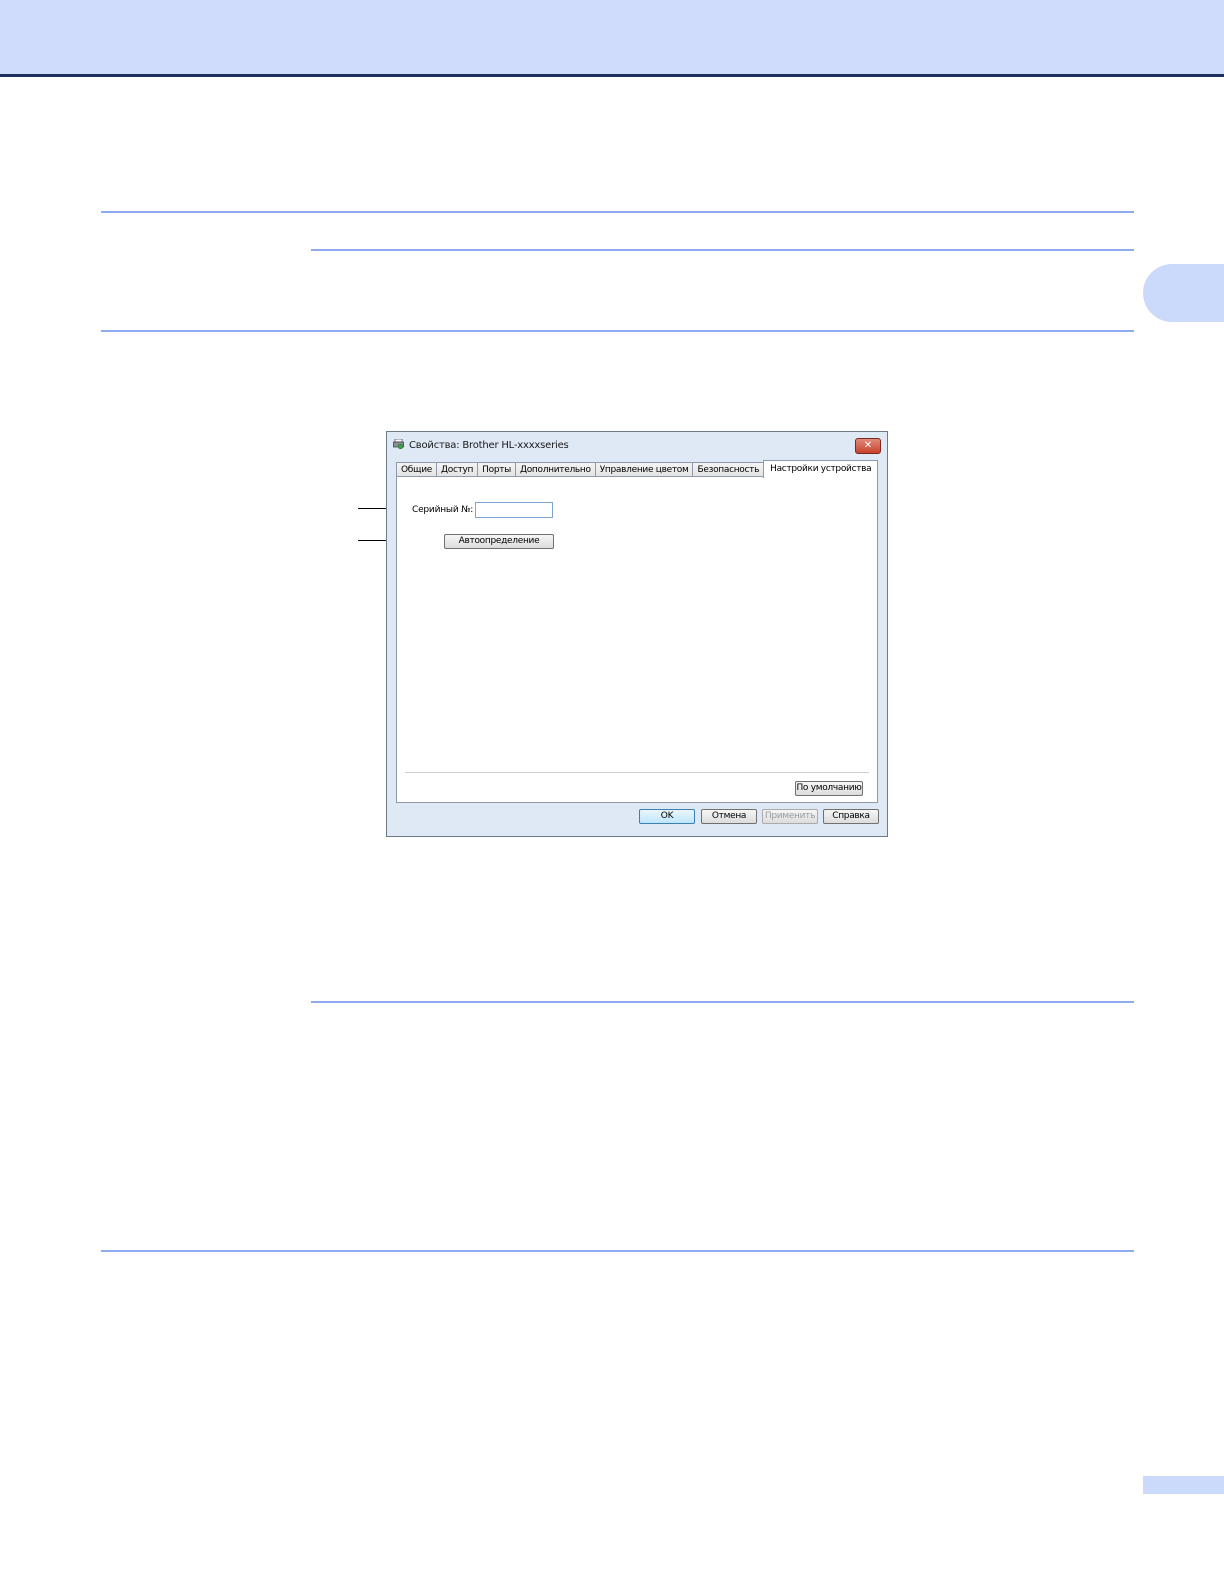  What do you see at coordinates (729, 816) in the screenshot?
I see `cancel-button: Отмена` at bounding box center [729, 816].